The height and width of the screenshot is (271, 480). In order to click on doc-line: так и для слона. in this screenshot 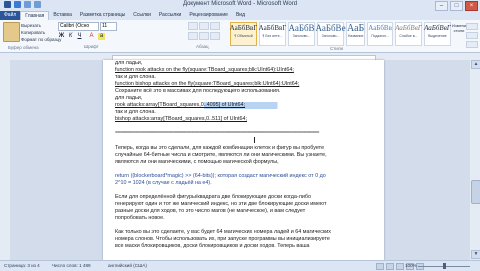, I will do `click(135, 77)`.